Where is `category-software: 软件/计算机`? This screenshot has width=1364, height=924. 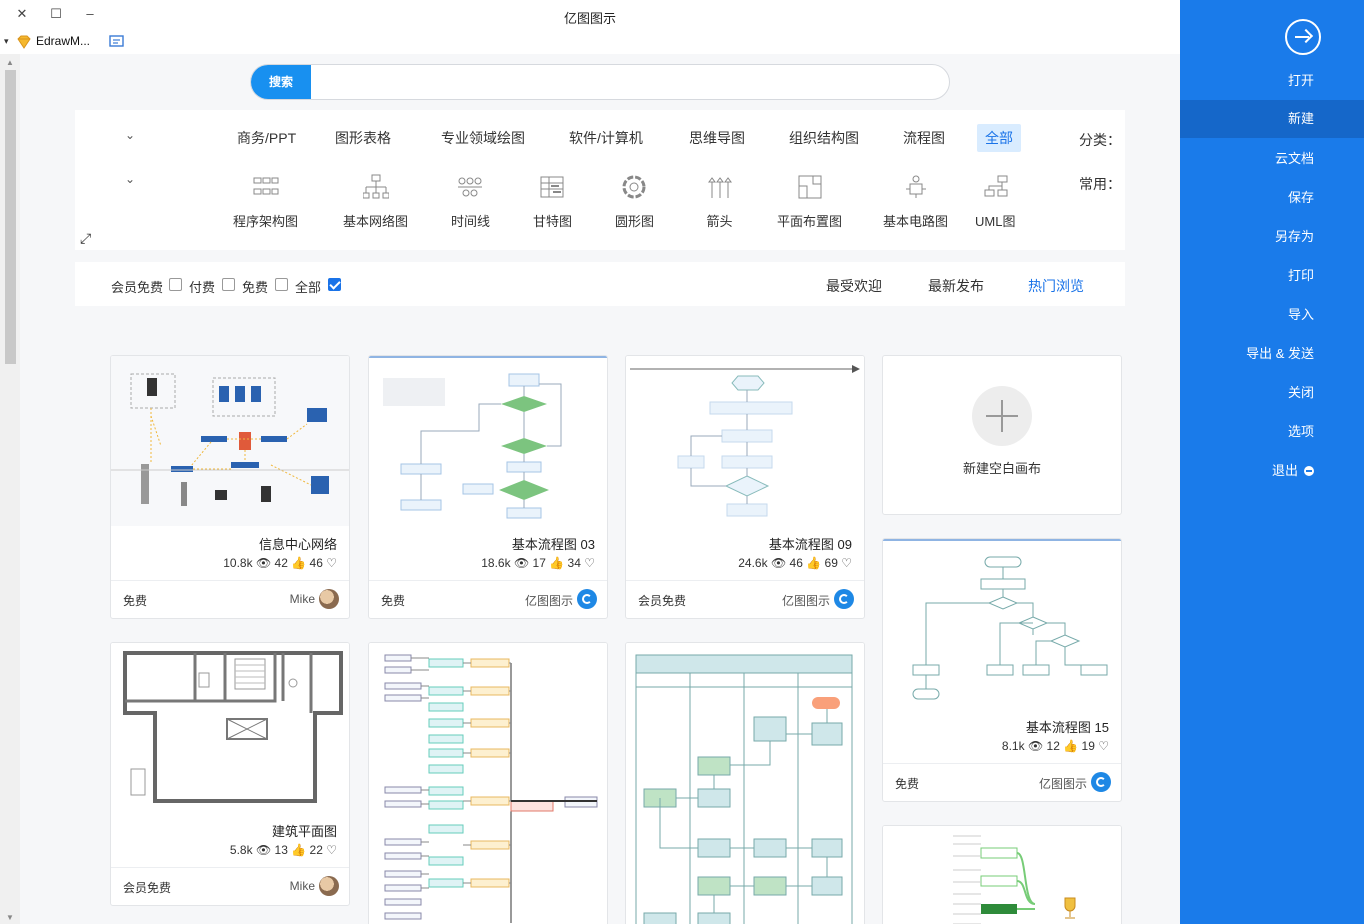 category-software: 软件/计算机 is located at coordinates (606, 138).